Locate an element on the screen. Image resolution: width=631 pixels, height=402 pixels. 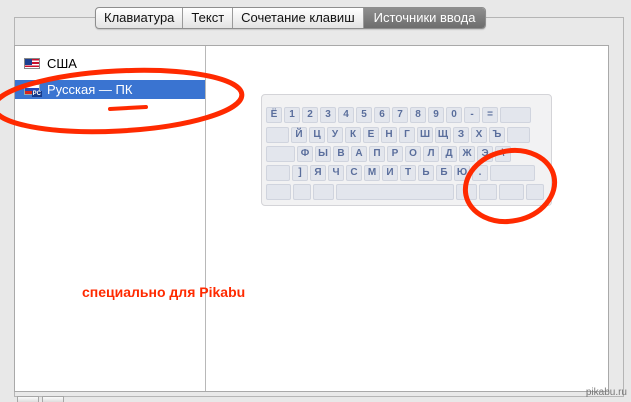
keyboard-key: О is located at coordinates (413, 154).